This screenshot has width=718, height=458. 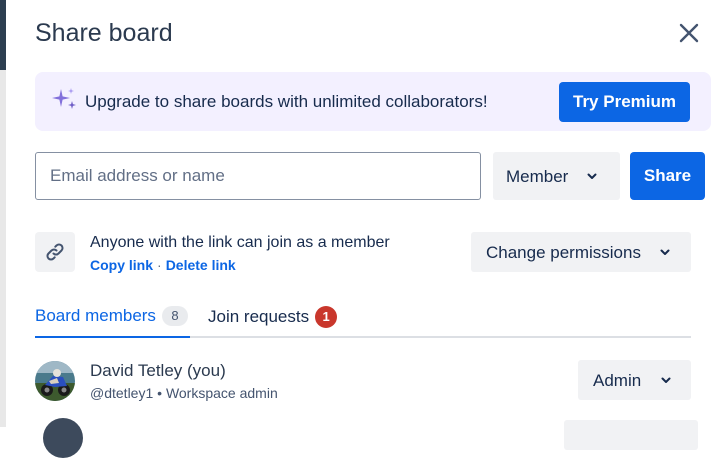 I want to click on member-role-description: Workspace admin, so click(x=221, y=393).